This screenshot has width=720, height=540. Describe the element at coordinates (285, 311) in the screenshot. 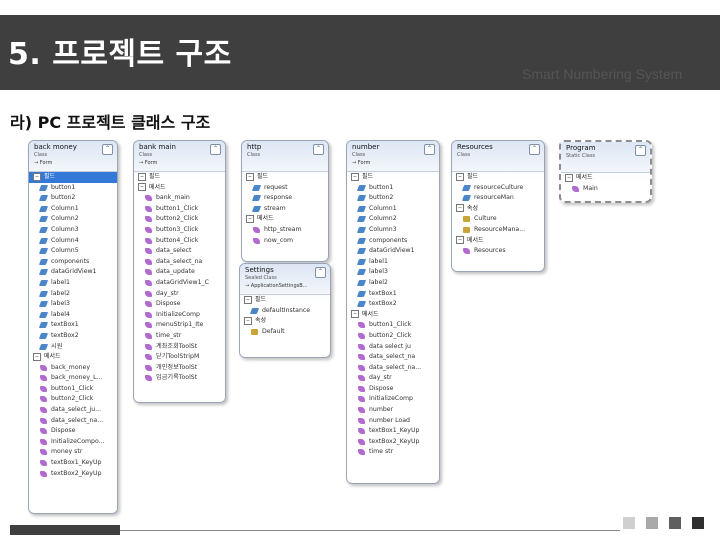

I see `member-row: defaultInstance` at that location.